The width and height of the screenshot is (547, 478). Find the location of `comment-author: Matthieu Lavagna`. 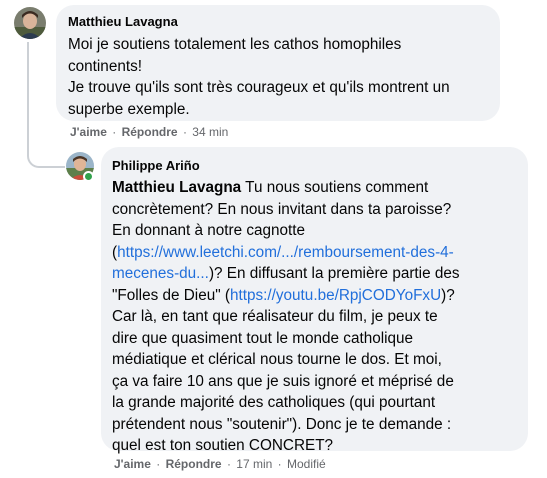

comment-author: Matthieu Lavagna is located at coordinates (278, 22).